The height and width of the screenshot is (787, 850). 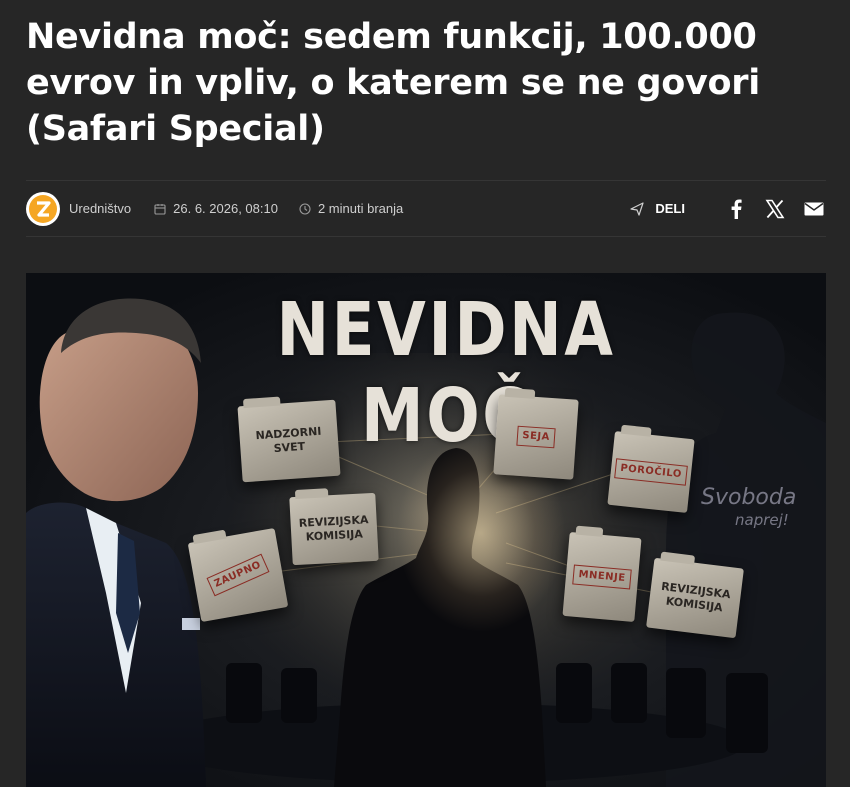 I want to click on folder-nadzorni-svet: NADZORNI SVET, so click(x=289, y=441).